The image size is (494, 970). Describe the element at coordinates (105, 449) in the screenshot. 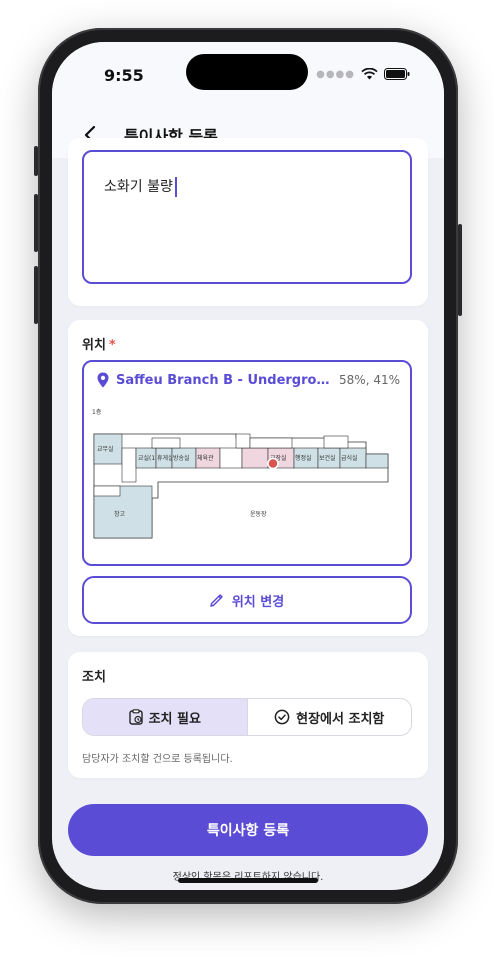

I see `room-label-0: 교무실` at that location.